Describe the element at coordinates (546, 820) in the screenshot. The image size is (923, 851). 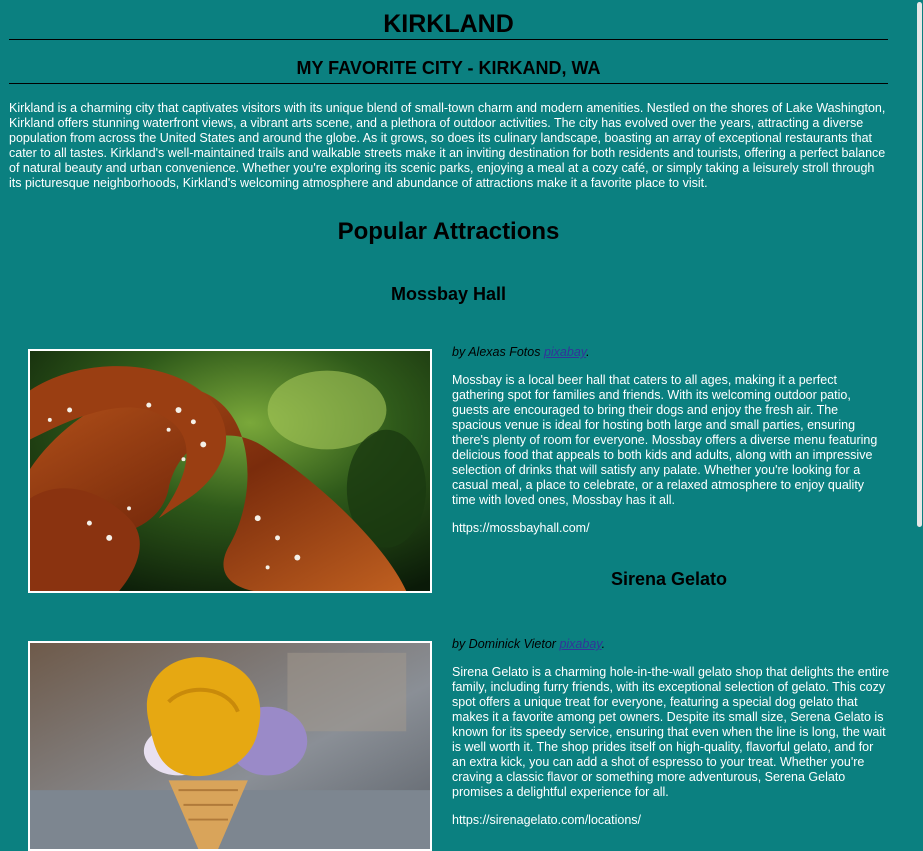
I see `attraction-url: https://sirenagelato.com/locations/` at that location.